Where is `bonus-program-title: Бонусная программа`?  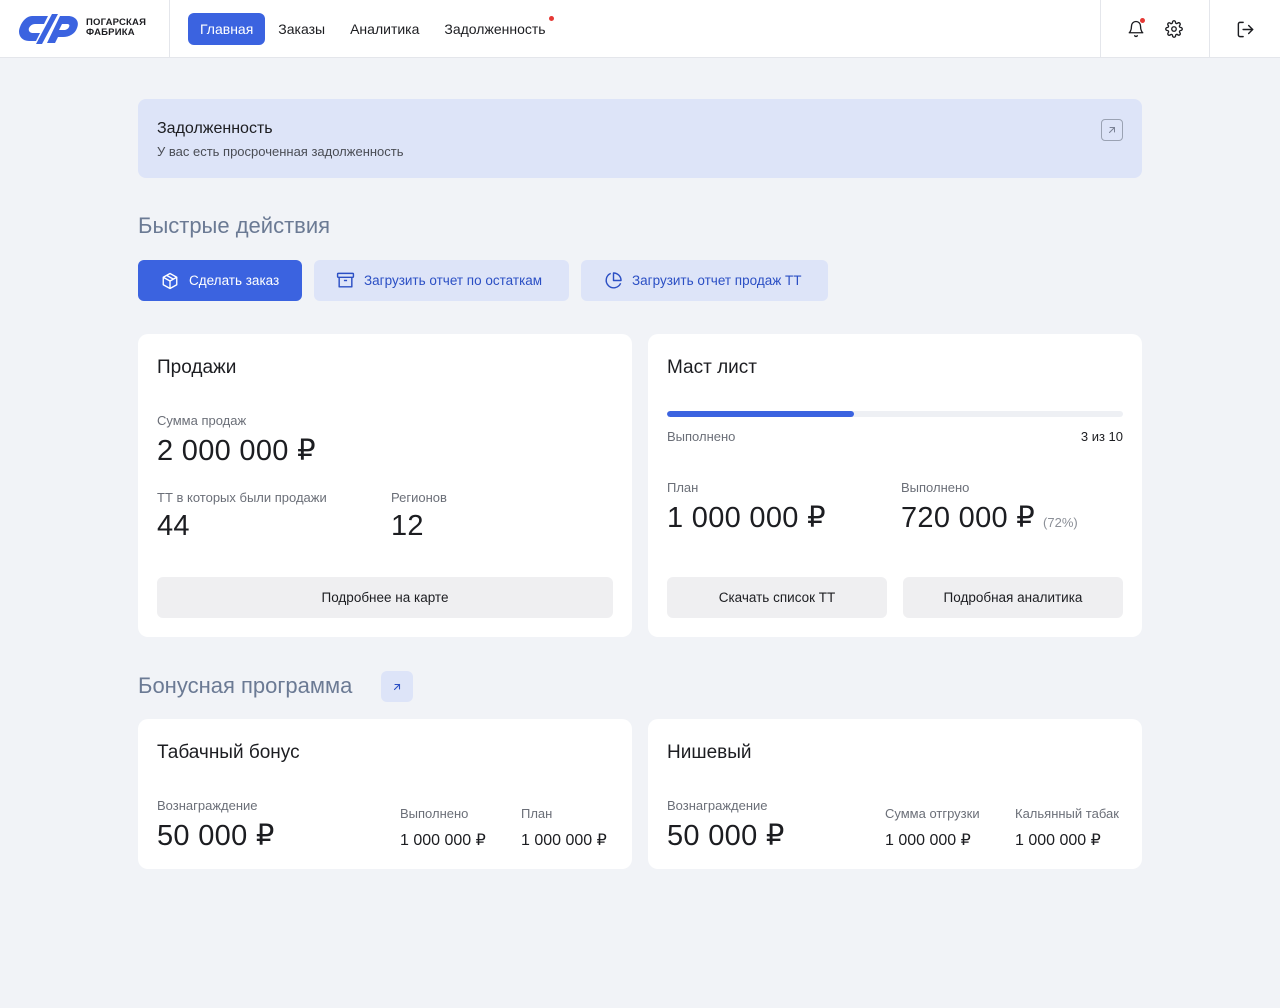
bonus-program-title: Бонусная программа is located at coordinates (245, 685).